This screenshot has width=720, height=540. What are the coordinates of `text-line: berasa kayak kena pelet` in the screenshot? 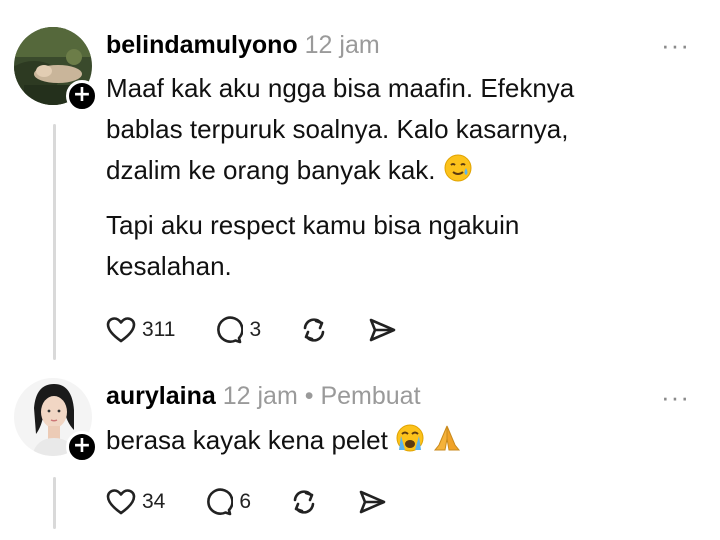 It's located at (284, 440).